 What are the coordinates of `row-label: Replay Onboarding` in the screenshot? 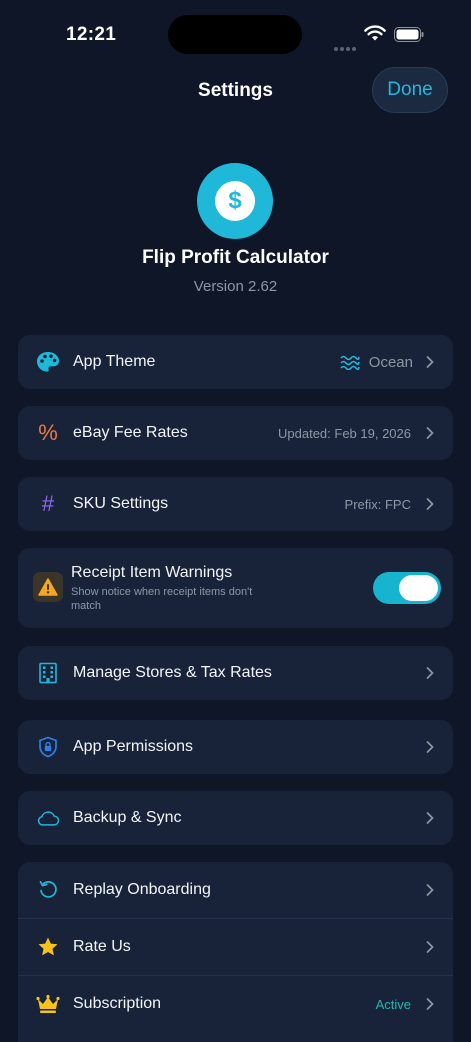 It's located at (142, 889).